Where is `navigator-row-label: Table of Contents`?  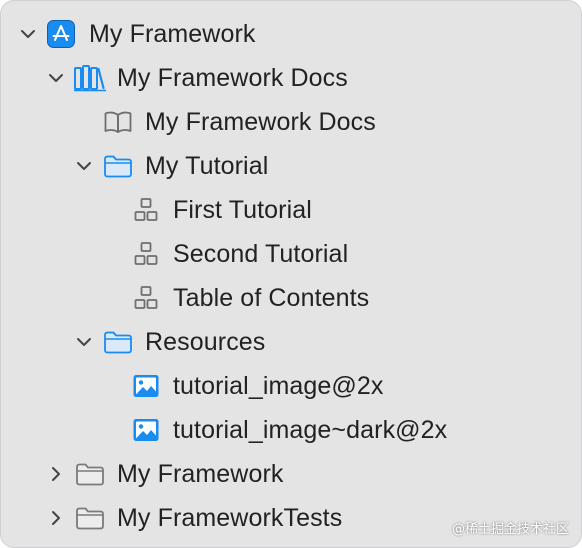 navigator-row-label: Table of Contents is located at coordinates (271, 298).